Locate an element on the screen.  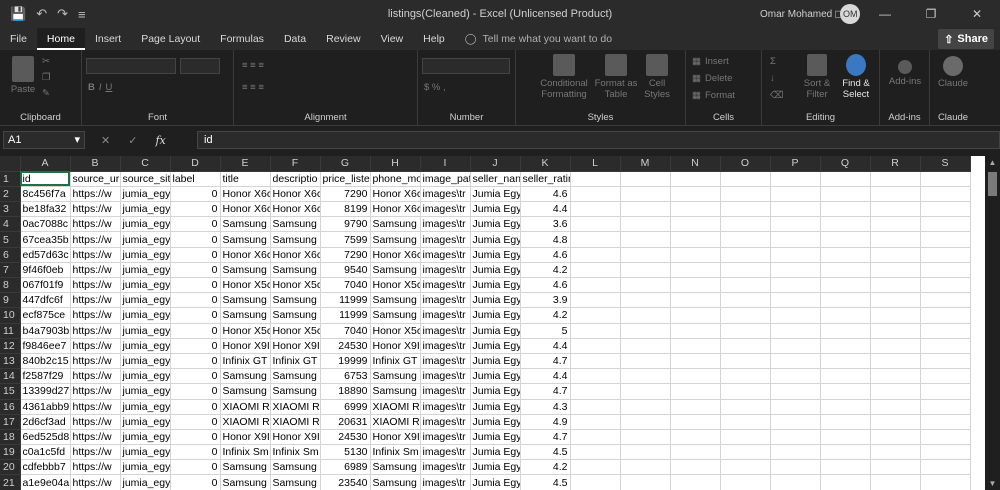
row-header: 2 is located at coordinates (10, 194).